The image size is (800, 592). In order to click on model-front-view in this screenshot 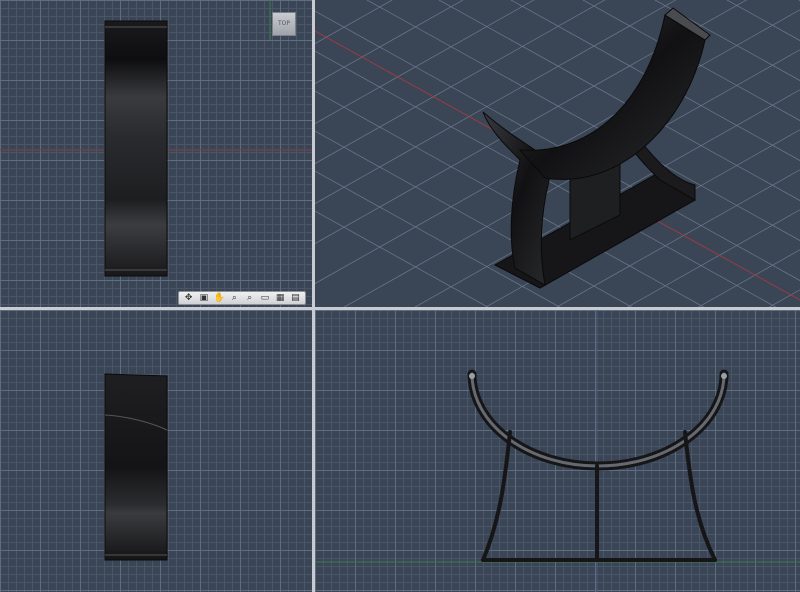, I will do `click(598, 465)`.